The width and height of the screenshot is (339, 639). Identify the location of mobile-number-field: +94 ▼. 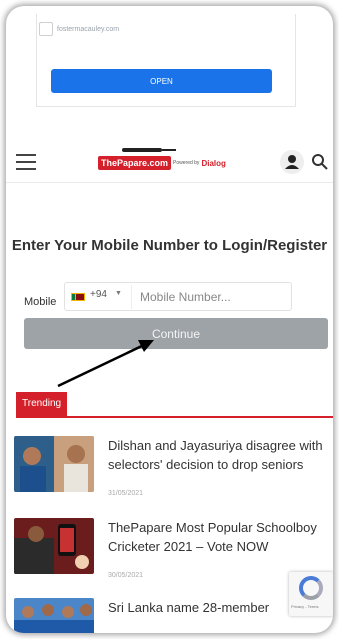
(178, 296).